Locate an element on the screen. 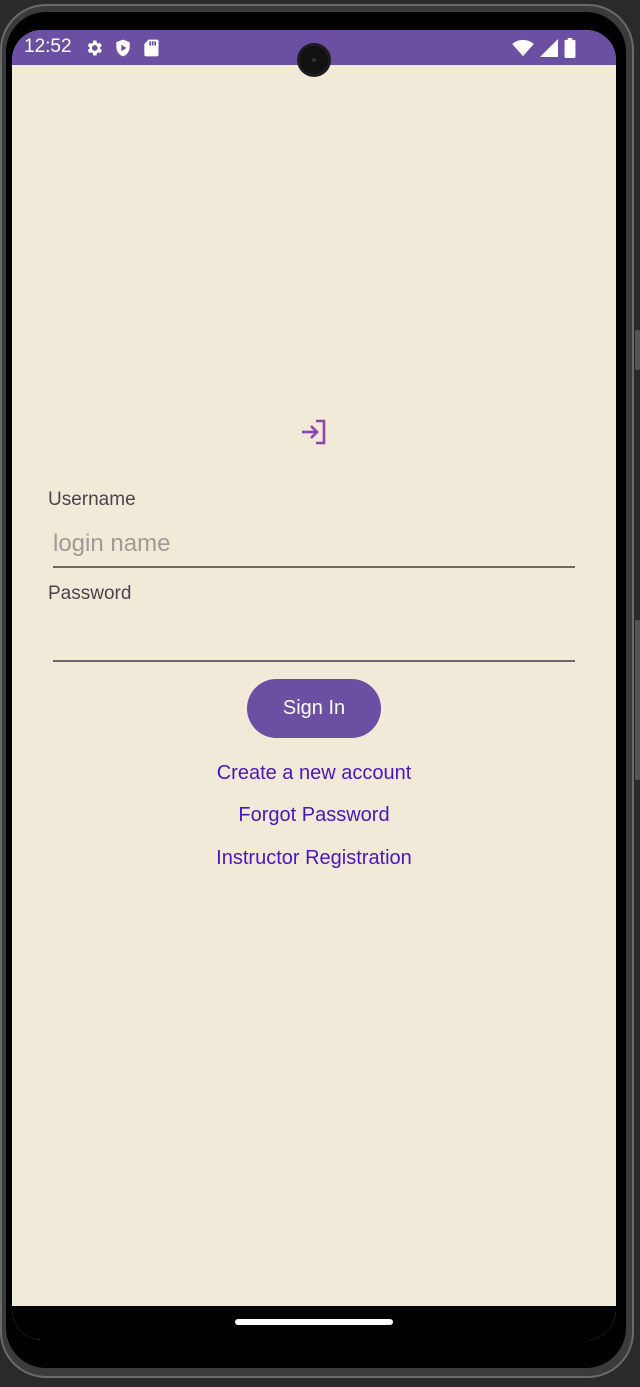 The width and height of the screenshot is (640, 1387). status-right-icons is located at coordinates (544, 48).